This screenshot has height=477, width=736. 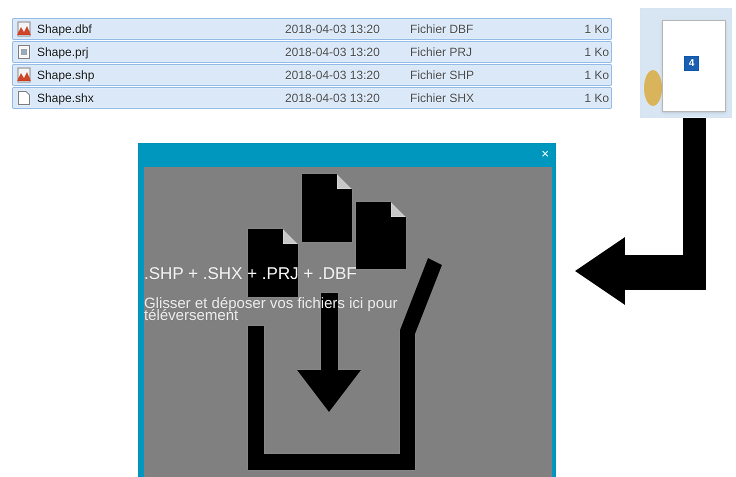 What do you see at coordinates (63, 52) in the screenshot?
I see `file-name: Shape.prj` at bounding box center [63, 52].